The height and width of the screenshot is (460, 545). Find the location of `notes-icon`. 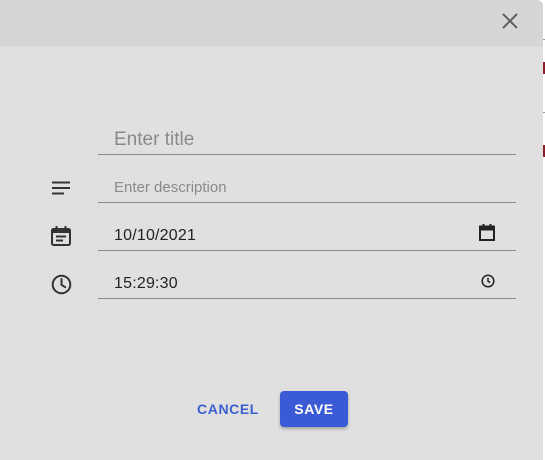

notes-icon is located at coordinates (61, 188).